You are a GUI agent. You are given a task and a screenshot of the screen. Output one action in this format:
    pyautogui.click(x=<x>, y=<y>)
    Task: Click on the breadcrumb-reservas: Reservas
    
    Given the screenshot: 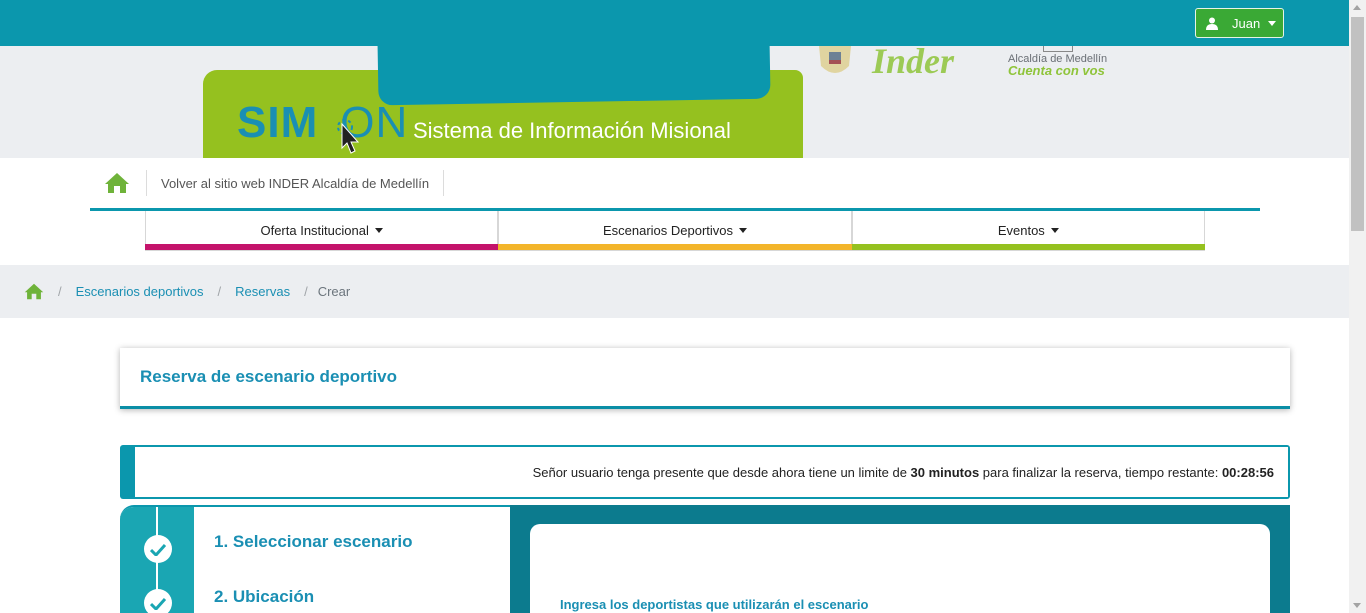 What is the action you would take?
    pyautogui.click(x=262, y=291)
    